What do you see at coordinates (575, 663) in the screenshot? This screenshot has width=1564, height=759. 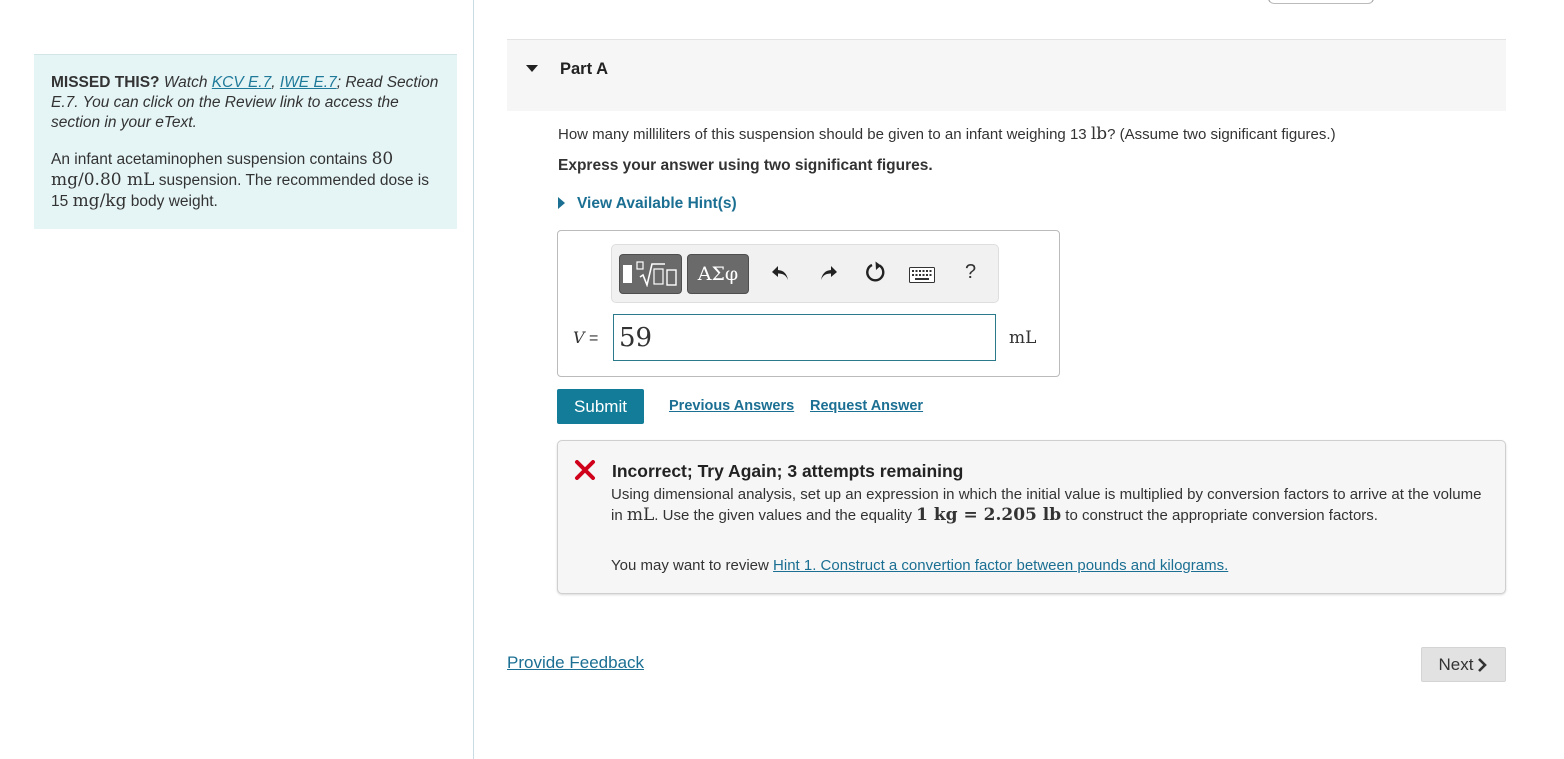 I see `provide-feedback-link: Provide Feedback` at bounding box center [575, 663].